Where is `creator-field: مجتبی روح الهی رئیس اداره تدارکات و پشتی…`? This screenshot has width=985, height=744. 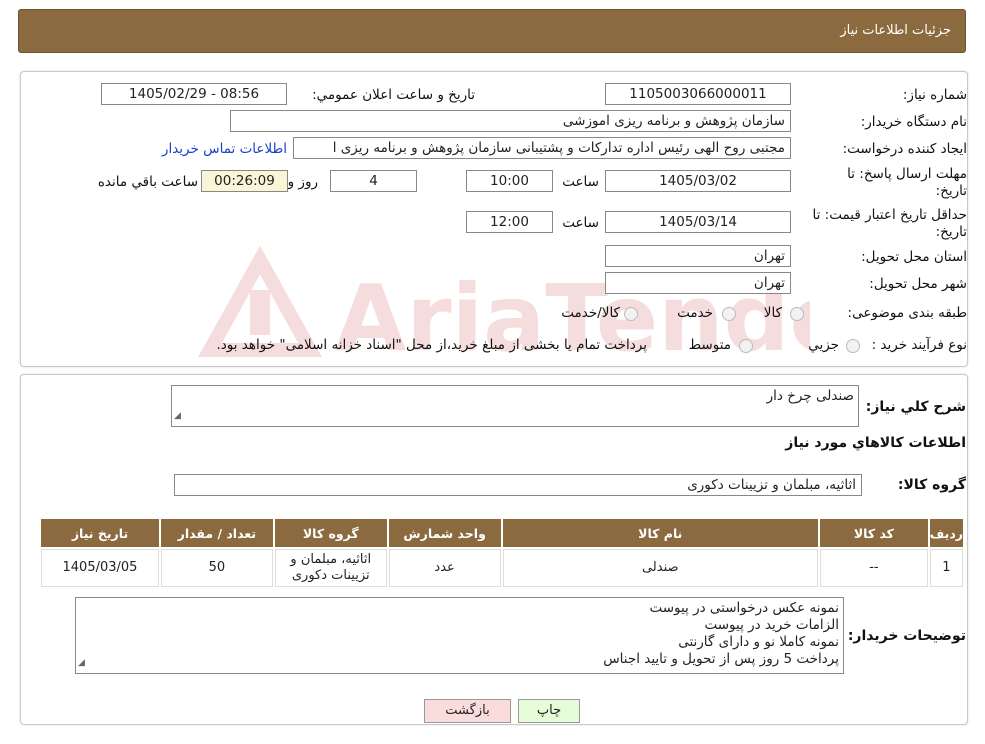
creator-field: مجتبی روح الهی رئیس اداره تدارکات و پشتی… is located at coordinates (542, 148).